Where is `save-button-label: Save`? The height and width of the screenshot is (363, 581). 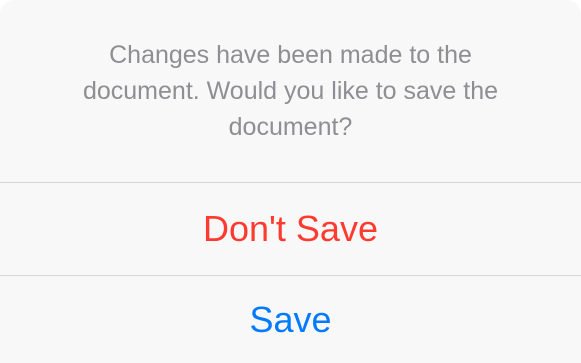
save-button-label: Save is located at coordinates (290, 319).